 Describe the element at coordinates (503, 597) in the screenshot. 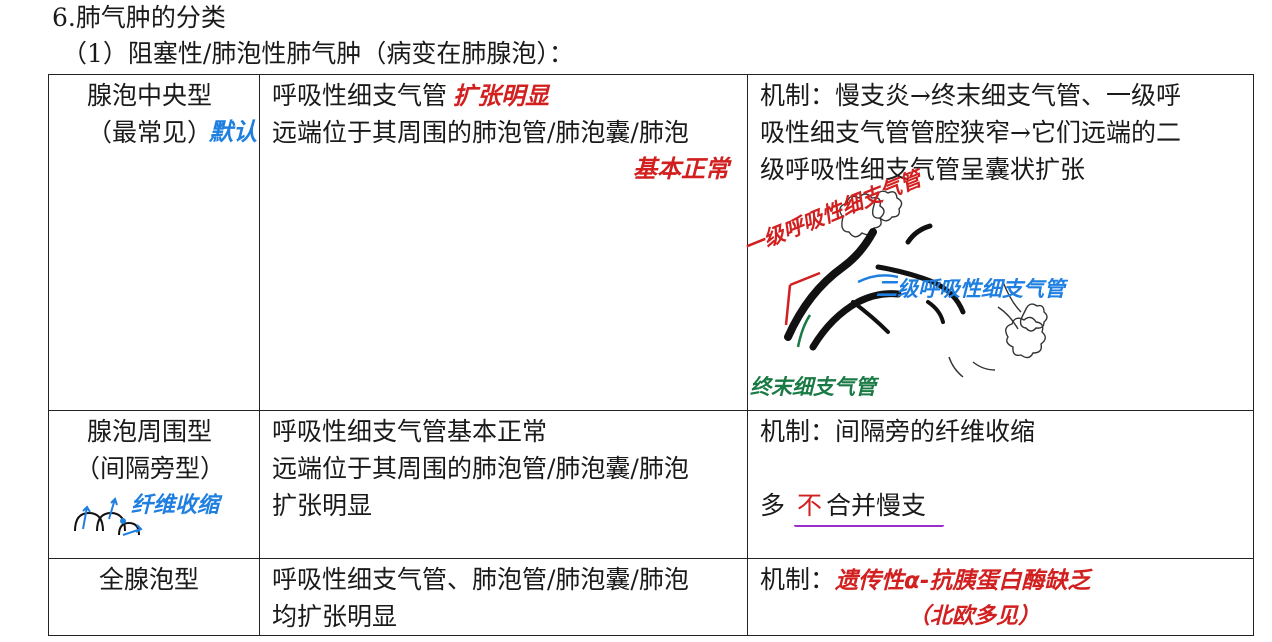

I see `description-cell: 呼吸性细支气管、肺泡管/肺泡囊/肺泡 均扩张明显` at that location.